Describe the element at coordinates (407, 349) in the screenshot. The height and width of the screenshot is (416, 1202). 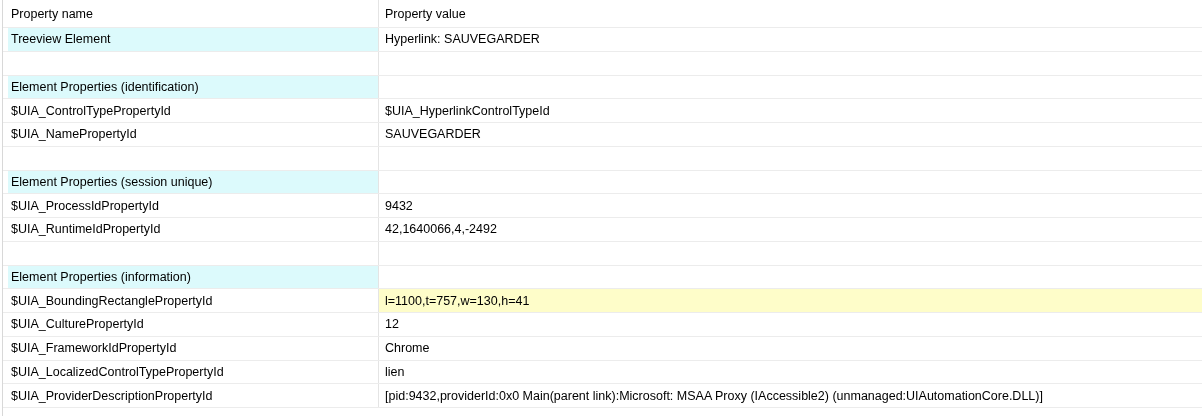
I see `table-cell-text: Chrome` at that location.